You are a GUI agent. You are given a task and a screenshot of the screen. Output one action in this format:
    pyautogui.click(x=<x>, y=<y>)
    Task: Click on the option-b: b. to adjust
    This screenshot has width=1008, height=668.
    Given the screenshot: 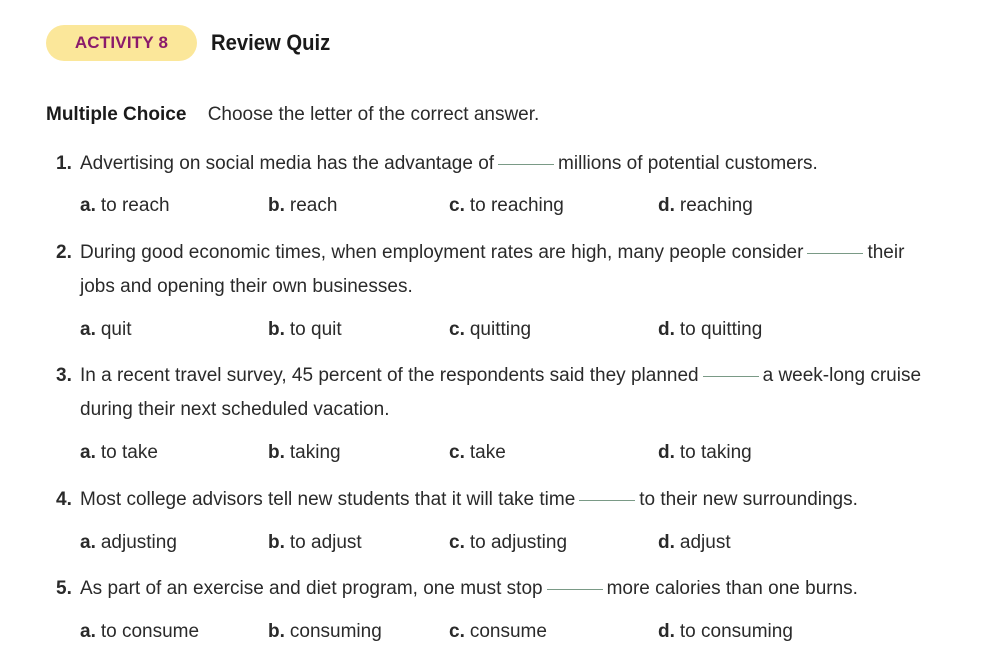 What is the action you would take?
    pyautogui.click(x=315, y=543)
    